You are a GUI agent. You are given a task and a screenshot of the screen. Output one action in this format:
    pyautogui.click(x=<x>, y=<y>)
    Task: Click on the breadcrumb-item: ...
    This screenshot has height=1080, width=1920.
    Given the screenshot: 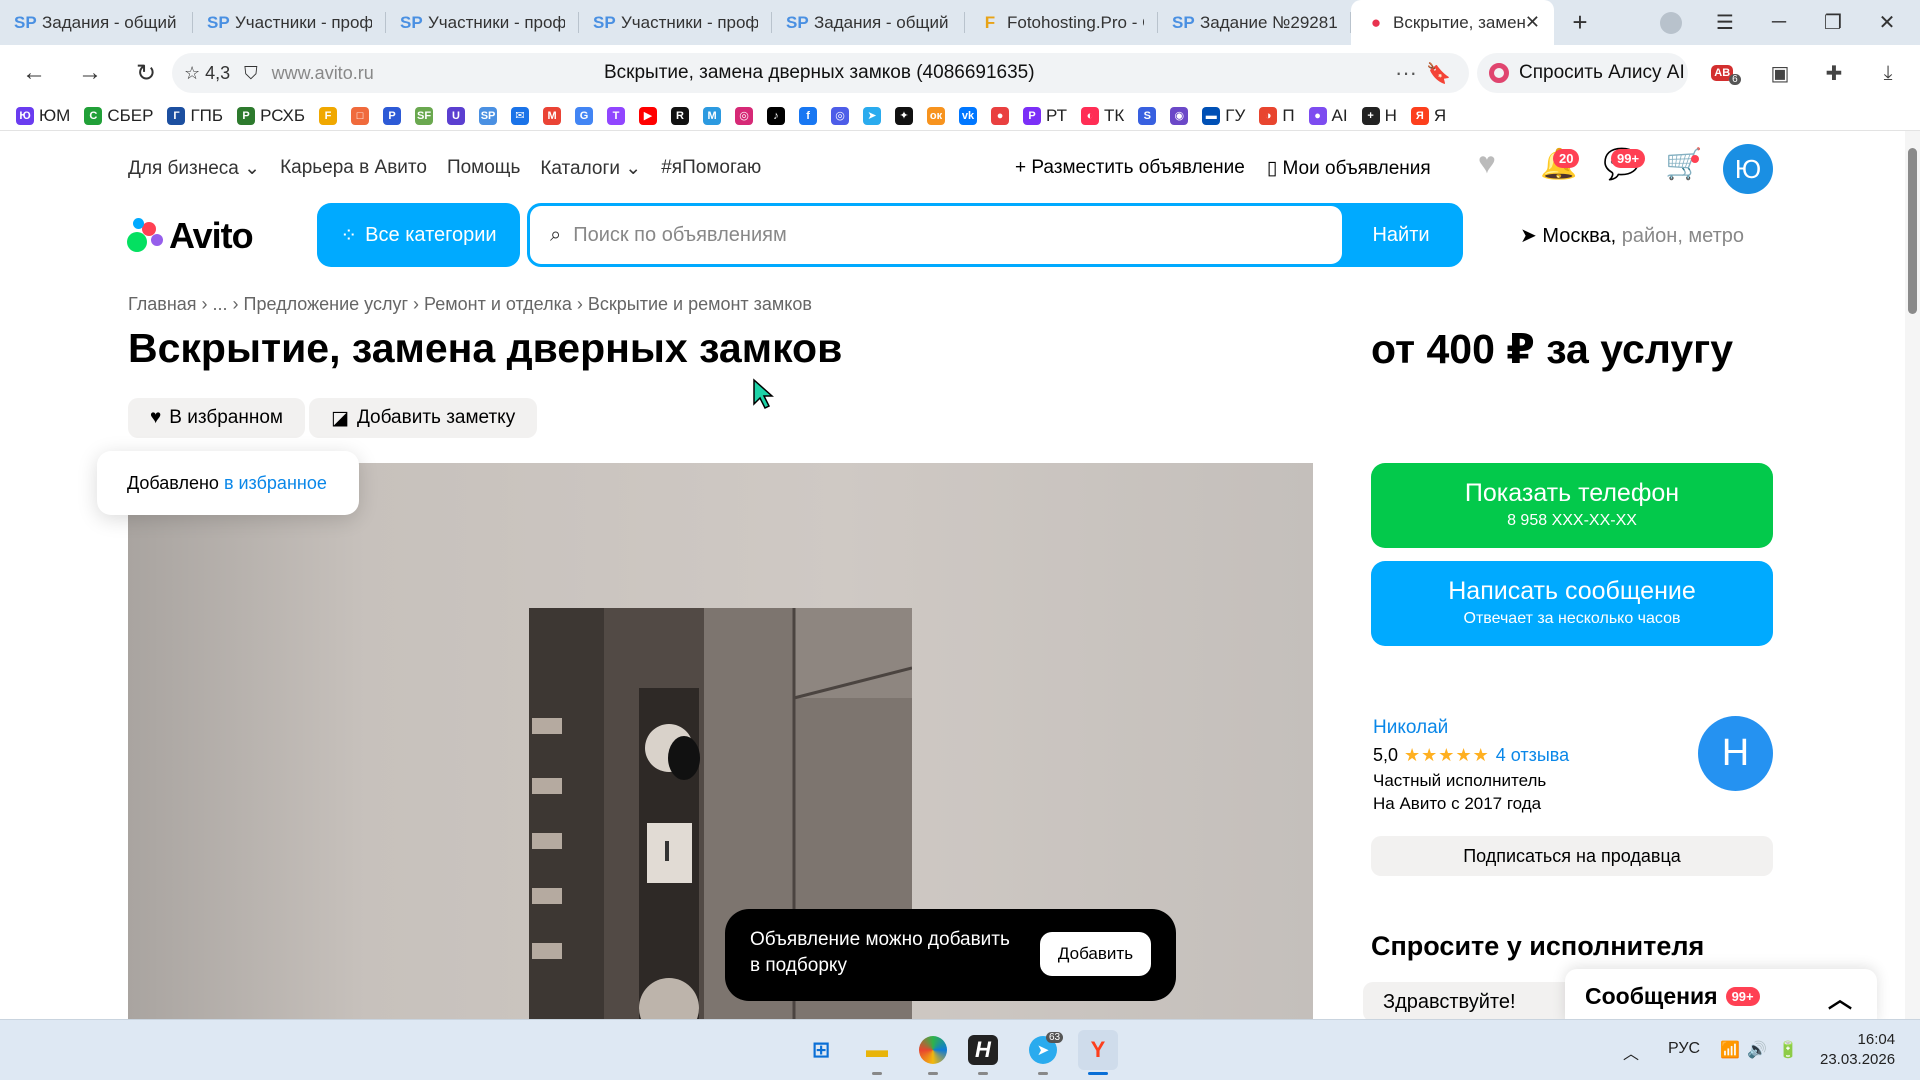 What is the action you would take?
    pyautogui.click(x=220, y=304)
    